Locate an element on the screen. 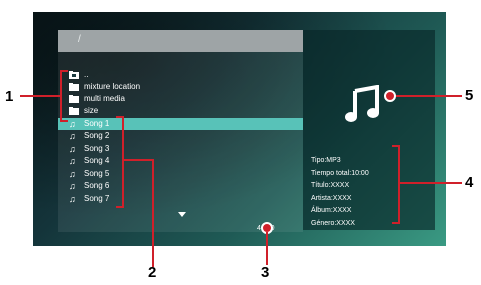 This screenshot has height=285, width=481. callout-2-bracket is located at coordinates (120, 162).